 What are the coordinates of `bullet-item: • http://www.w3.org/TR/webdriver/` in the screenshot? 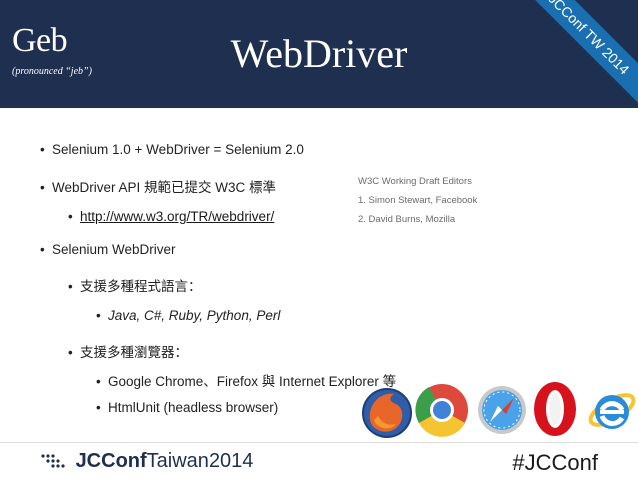 It's located at (171, 216).